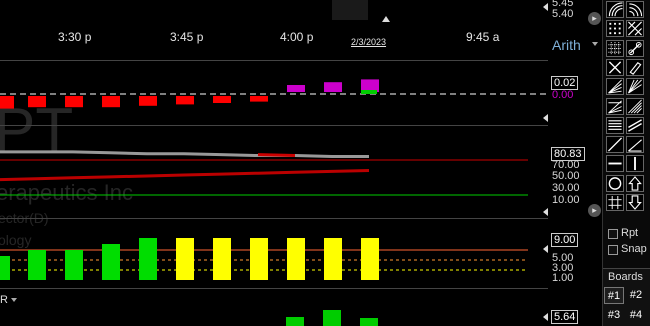 The image size is (650, 326). I want to click on rpt-checkbox, so click(613, 234).